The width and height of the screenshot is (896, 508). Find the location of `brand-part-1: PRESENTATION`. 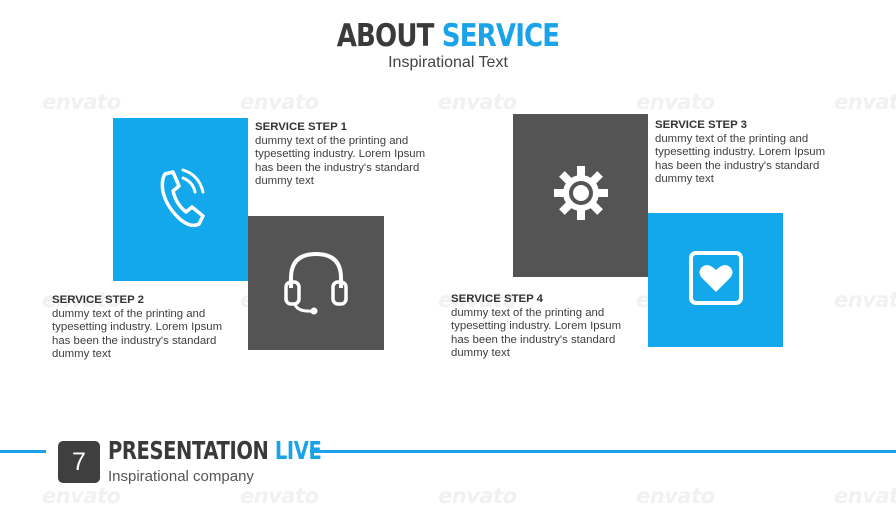

brand-part-1: PRESENTATION is located at coordinates (188, 450).